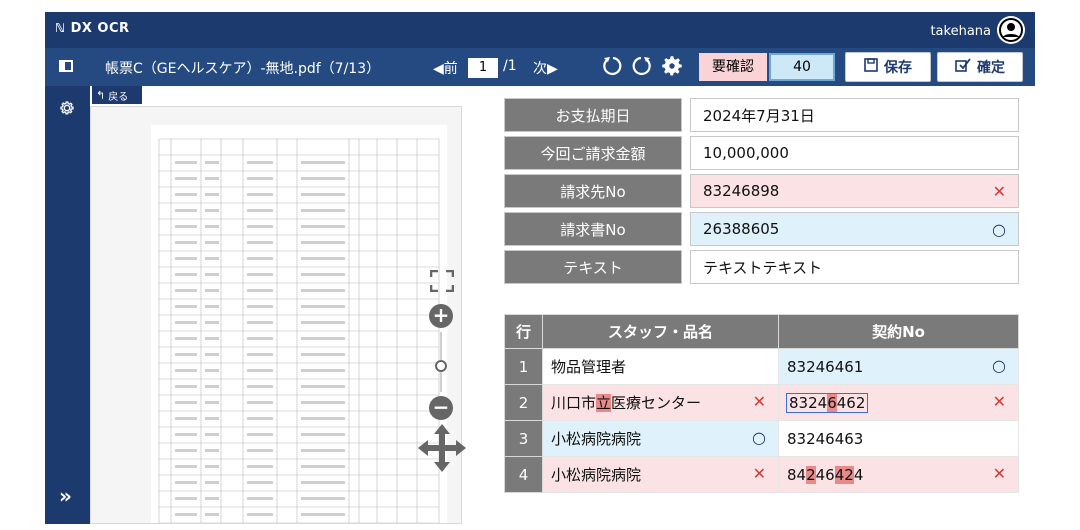  What do you see at coordinates (100, 28) in the screenshot?
I see `app-logo-text: DX OCR` at bounding box center [100, 28].